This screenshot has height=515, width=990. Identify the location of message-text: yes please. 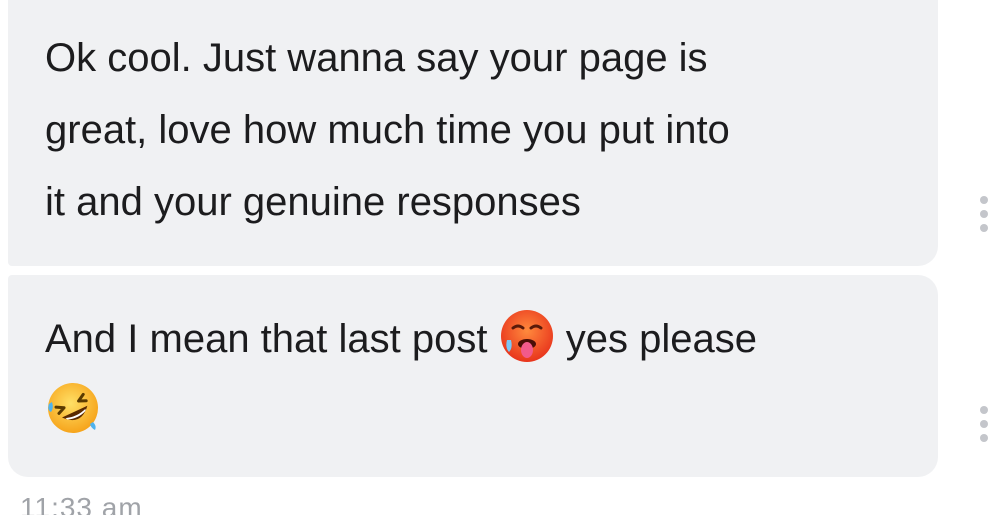
(661, 339).